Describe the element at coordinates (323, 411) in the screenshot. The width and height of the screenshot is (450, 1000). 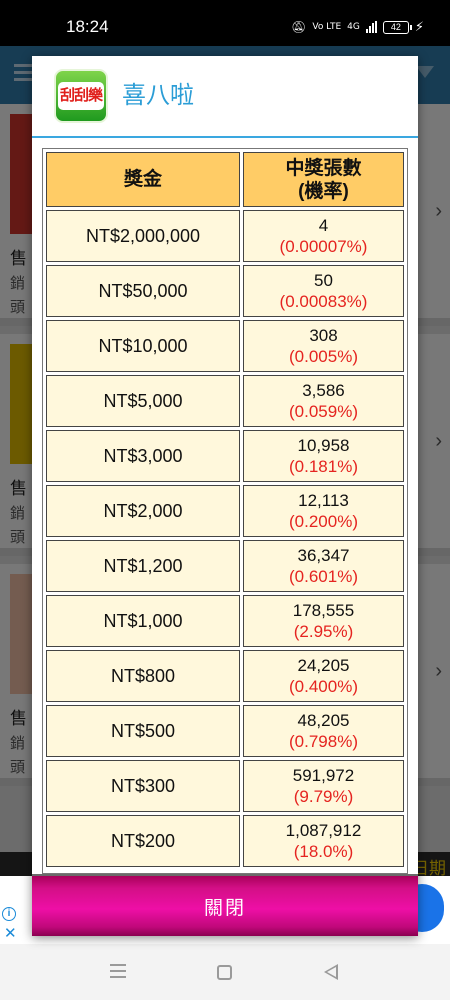
I see `win-probability: (0.059%)` at that location.